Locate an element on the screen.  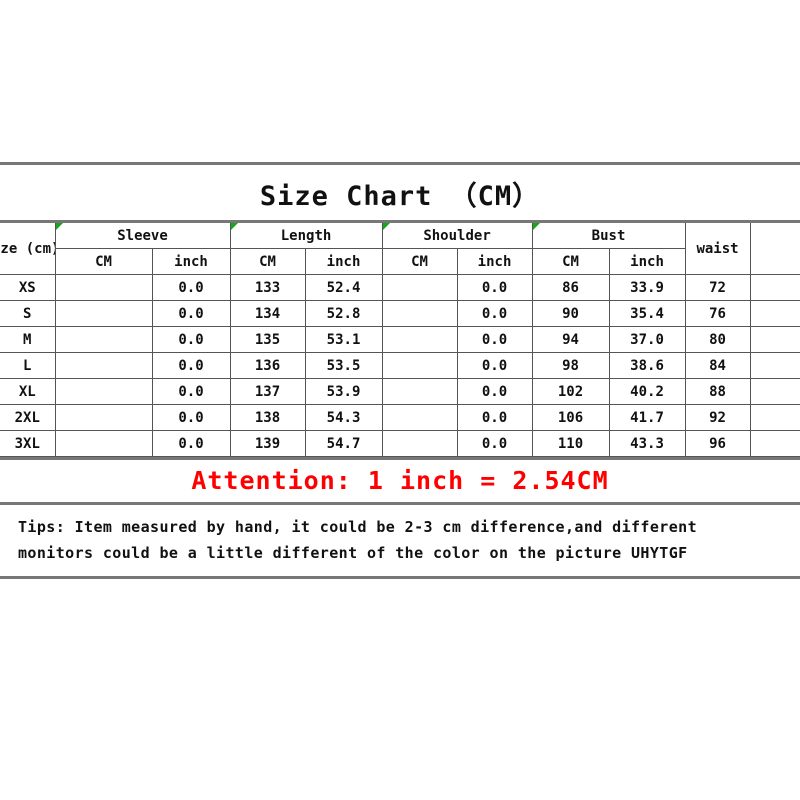
unit-header-shoulder-inch: inch is located at coordinates (494, 261).